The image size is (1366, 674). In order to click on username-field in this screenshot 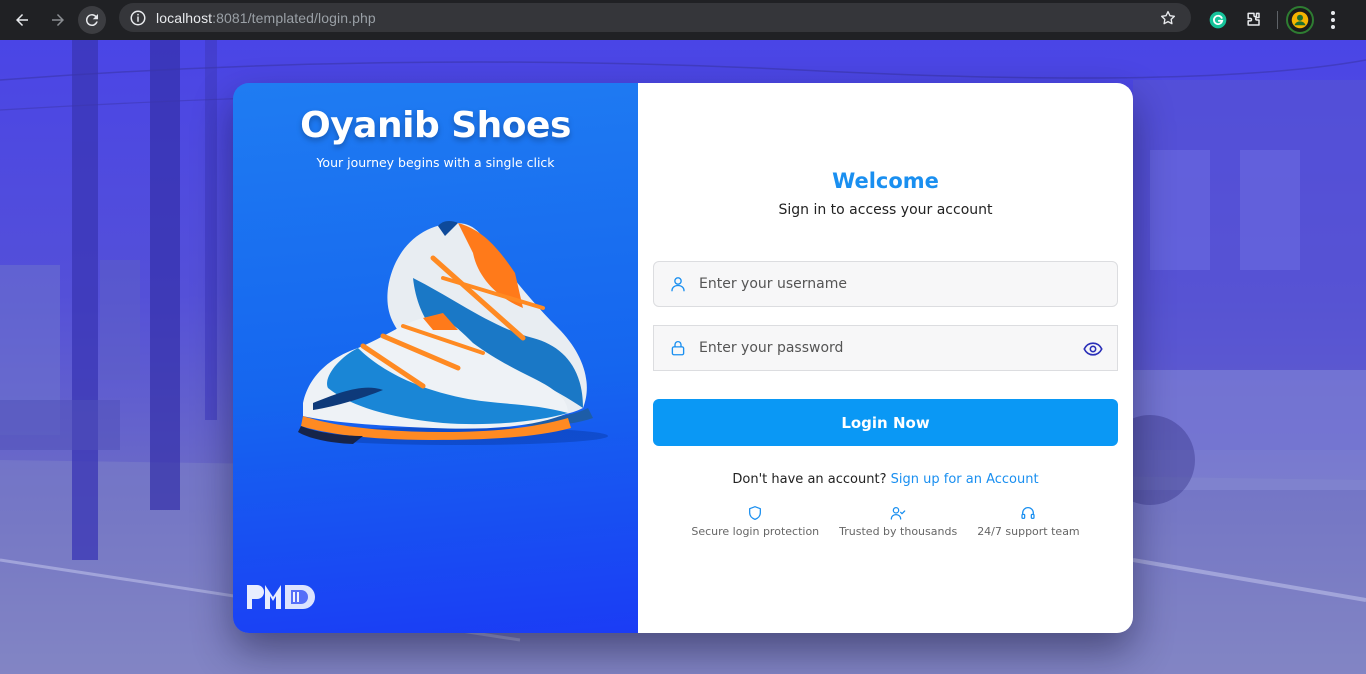, I will do `click(885, 284)`.